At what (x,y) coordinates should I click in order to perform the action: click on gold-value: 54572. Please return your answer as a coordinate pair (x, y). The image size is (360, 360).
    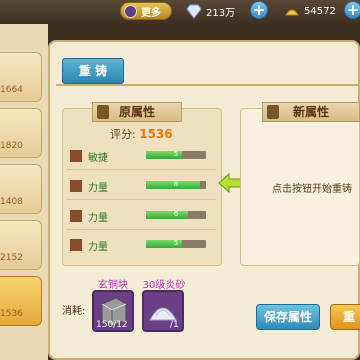
    Looking at the image, I should click on (320, 11).